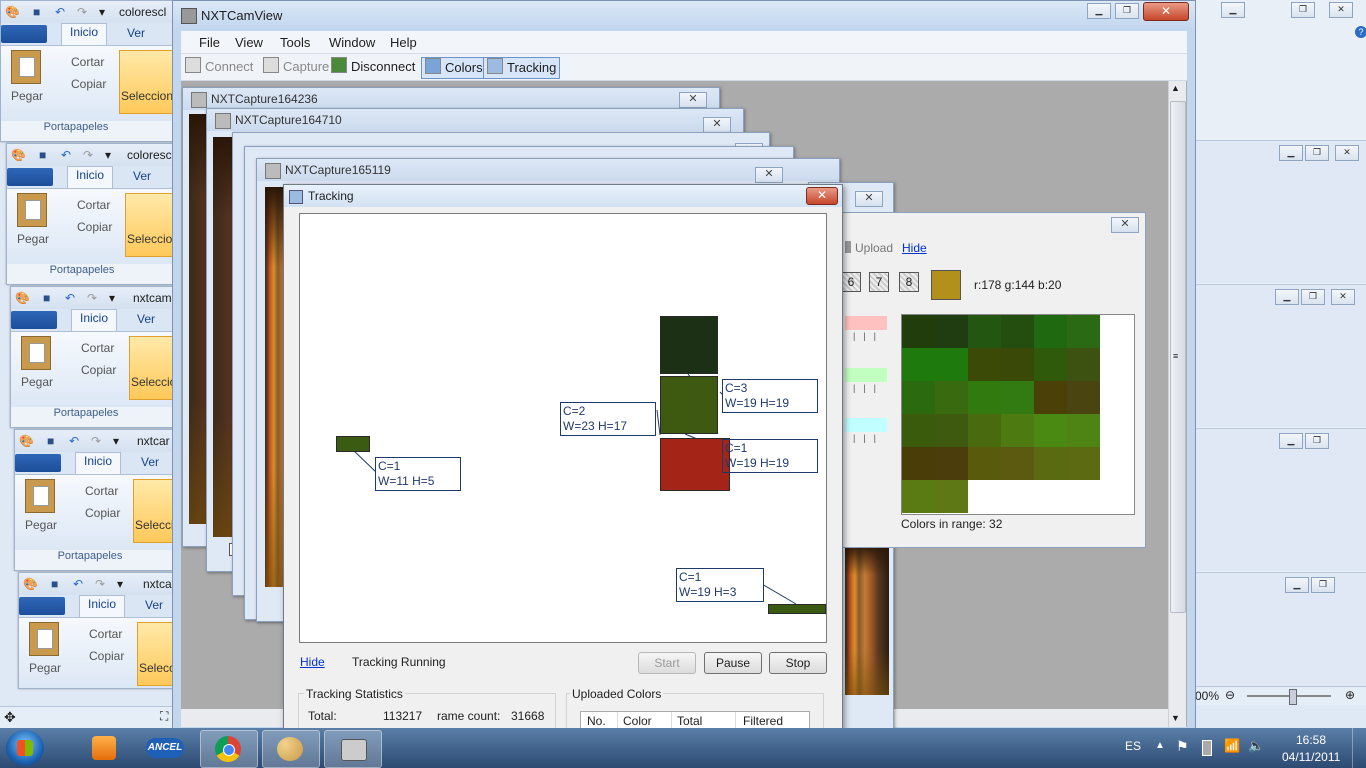 Image resolution: width=1366 pixels, height=768 pixels. What do you see at coordinates (209, 42) in the screenshot?
I see `menu-file: File` at bounding box center [209, 42].